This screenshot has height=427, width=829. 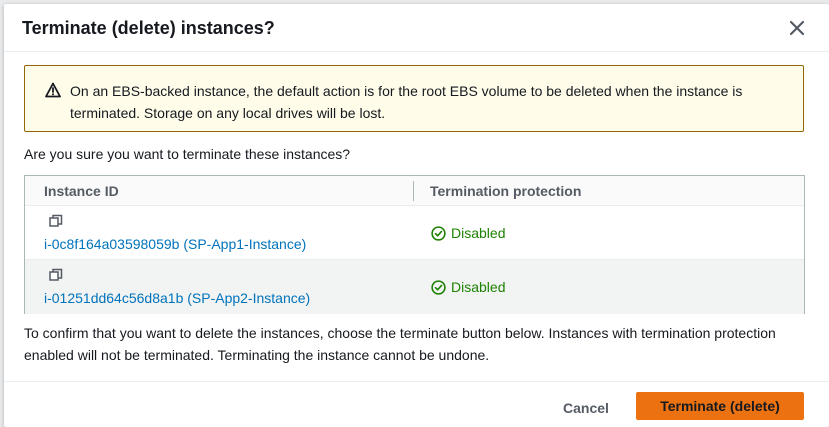 What do you see at coordinates (81, 191) in the screenshot?
I see `column-header-instance-id: Instance ID` at bounding box center [81, 191].